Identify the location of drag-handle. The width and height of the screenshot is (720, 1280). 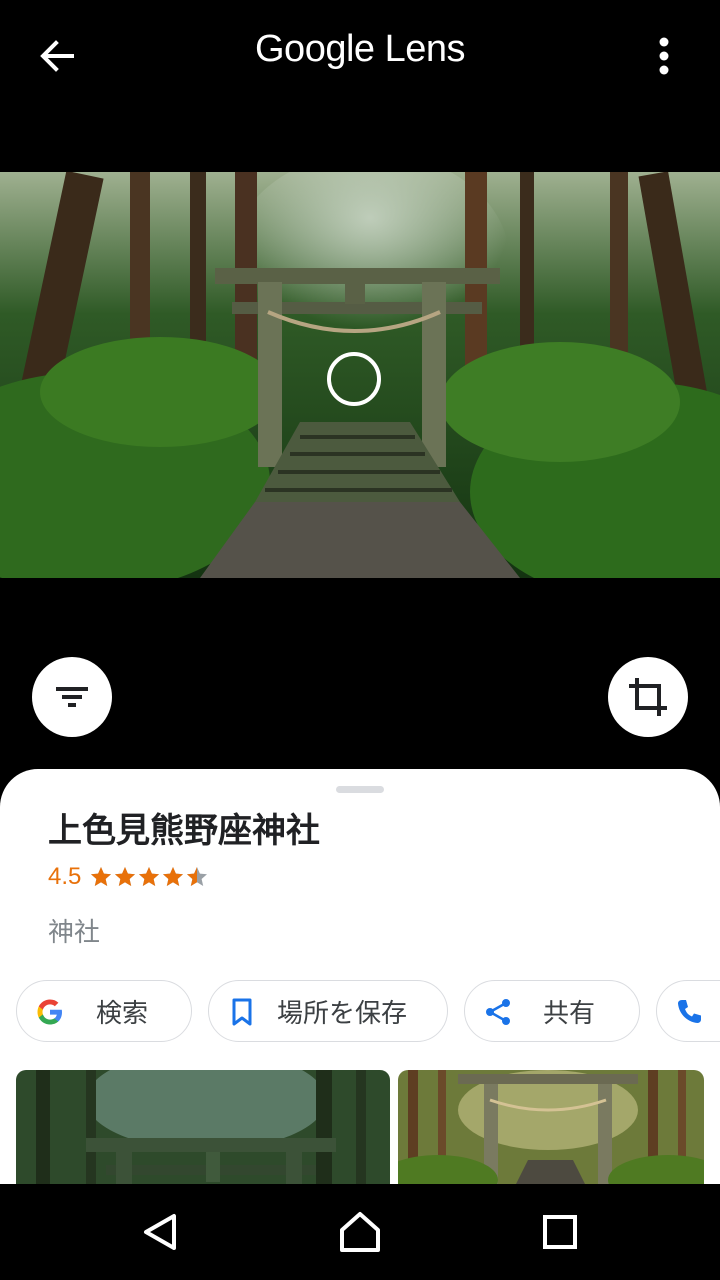
(360, 789).